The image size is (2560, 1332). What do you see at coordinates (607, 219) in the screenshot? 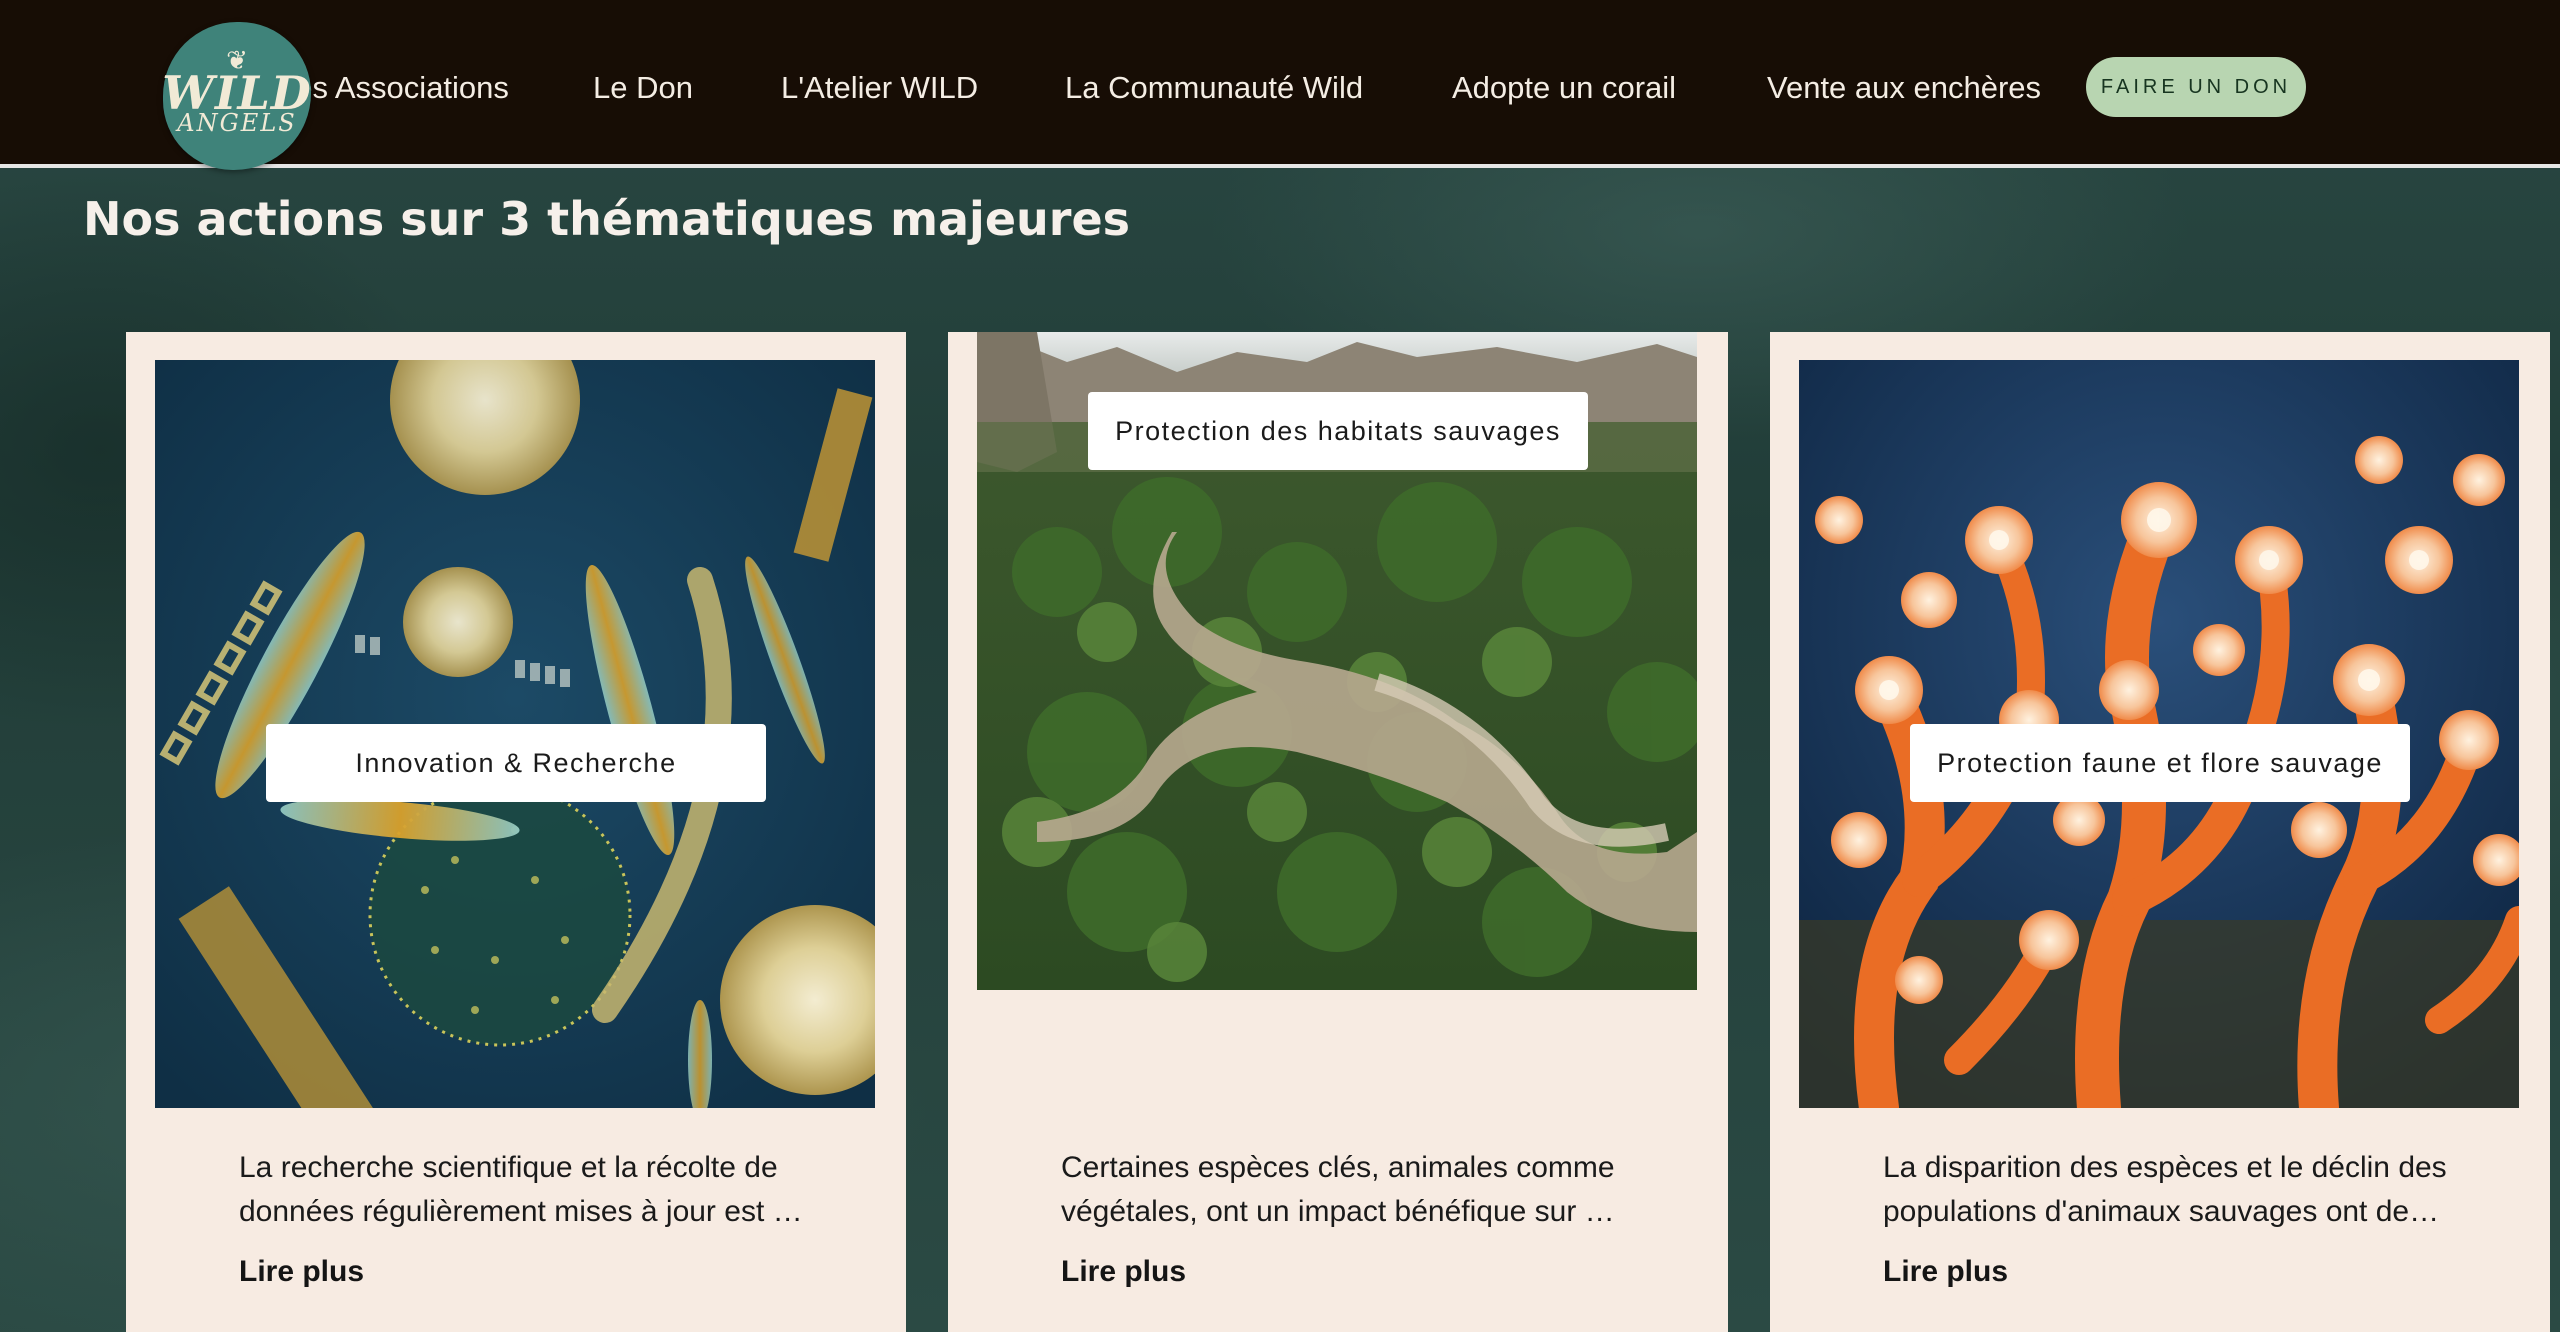
I see `section-title: Nos actions sur 3 thématiques majeures` at bounding box center [607, 219].